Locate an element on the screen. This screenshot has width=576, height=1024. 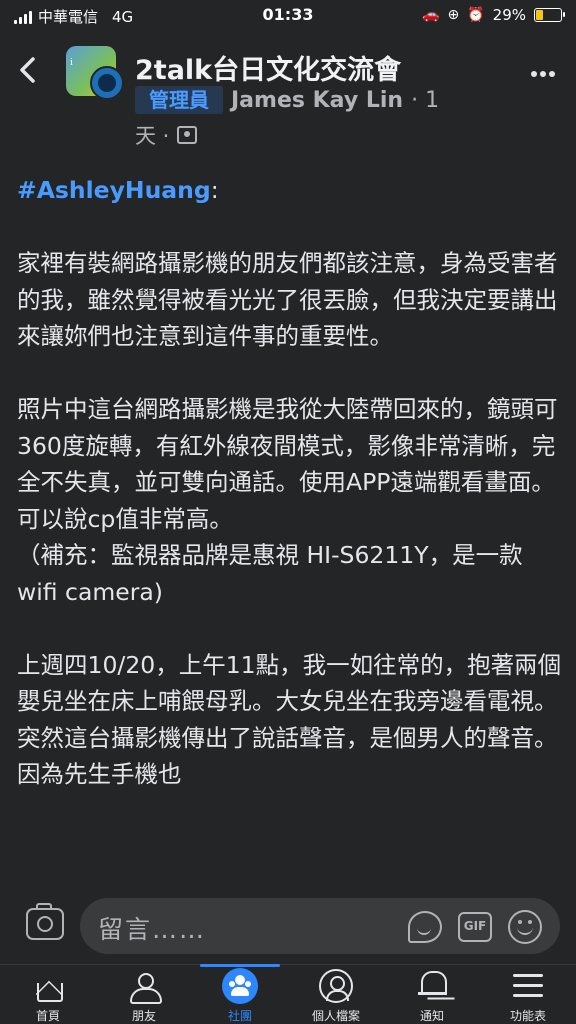
lock-rotation-icon: ⊕ is located at coordinates (453, 15).